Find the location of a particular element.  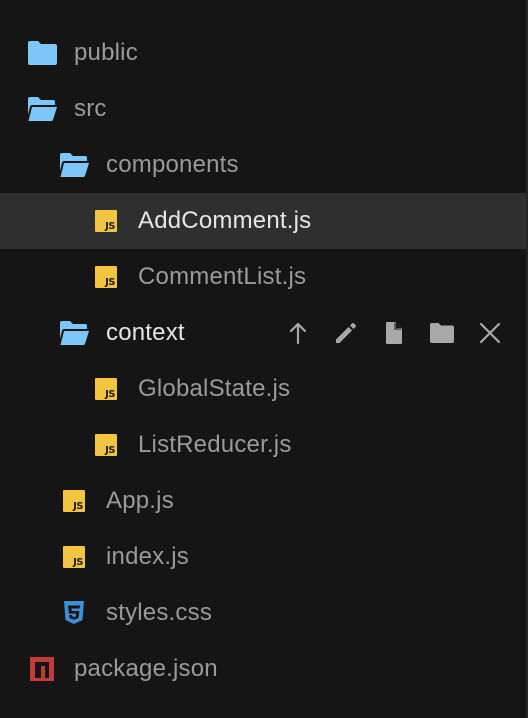

delete-close-icon is located at coordinates (490, 333).